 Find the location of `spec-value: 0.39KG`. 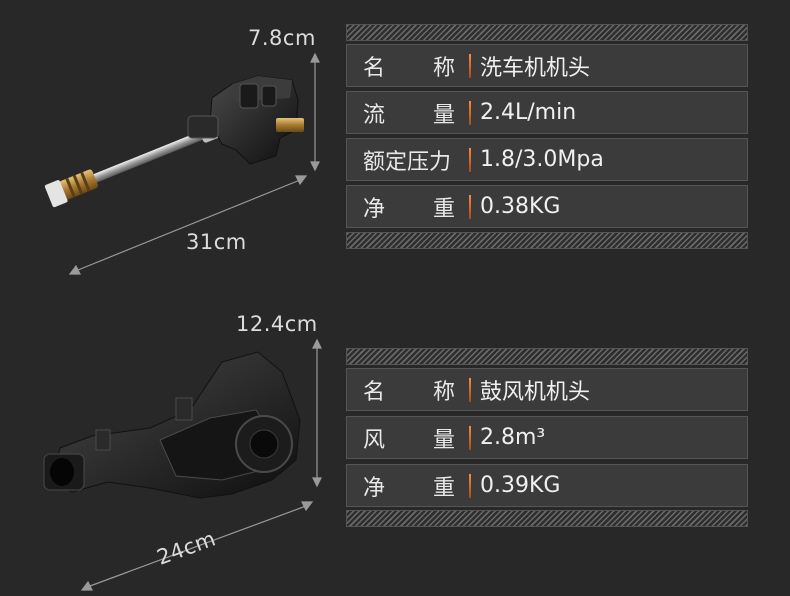

spec-value: 0.39KG is located at coordinates (520, 485).